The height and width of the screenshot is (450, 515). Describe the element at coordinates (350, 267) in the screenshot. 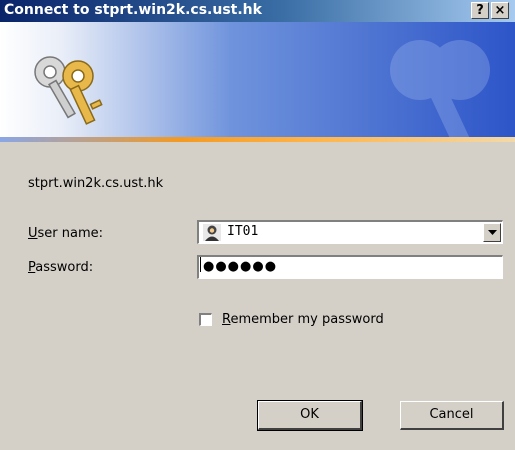

I see `password-field: ●●●●●●` at that location.